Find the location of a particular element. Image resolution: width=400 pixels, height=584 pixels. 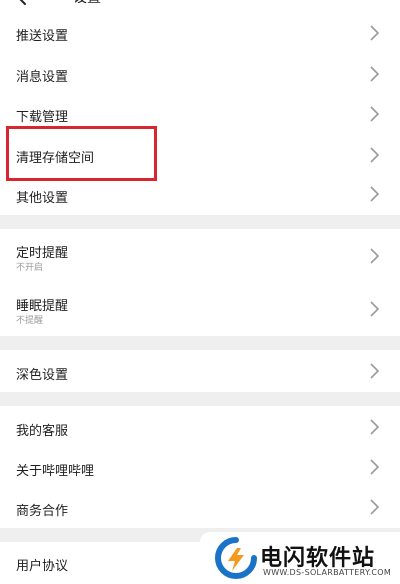

highlight-box is located at coordinates (81, 153).